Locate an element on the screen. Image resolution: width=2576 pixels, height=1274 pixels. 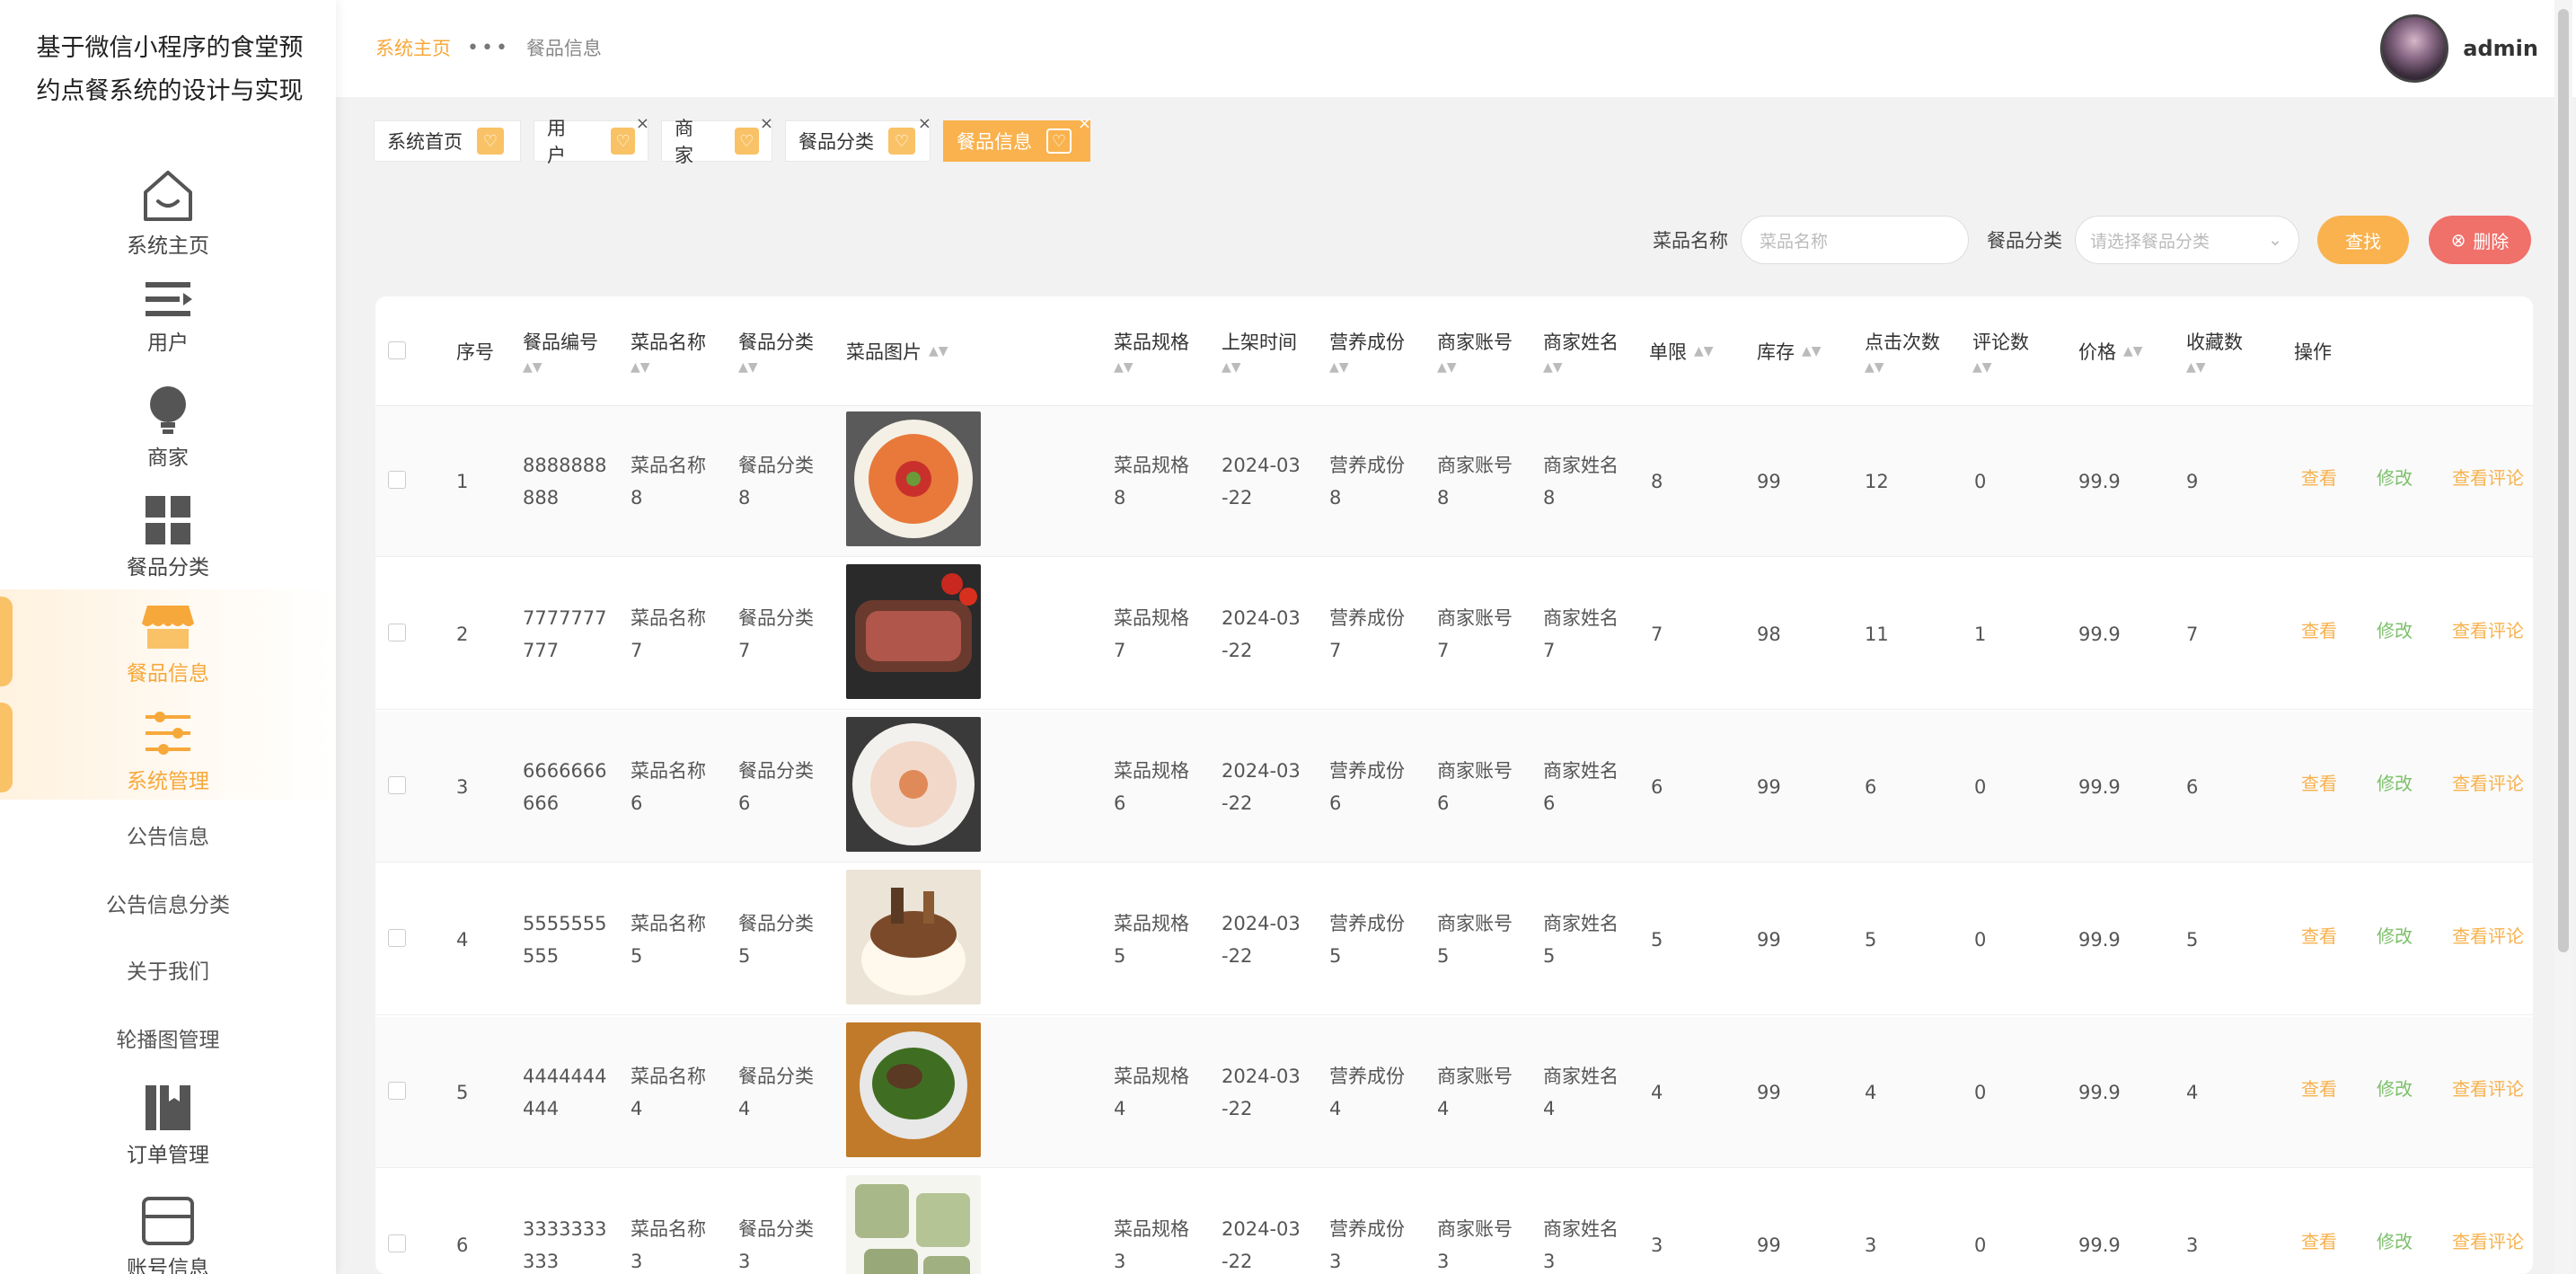
col-nutrition: 营养成份 ▲▼ is located at coordinates (1367, 351).